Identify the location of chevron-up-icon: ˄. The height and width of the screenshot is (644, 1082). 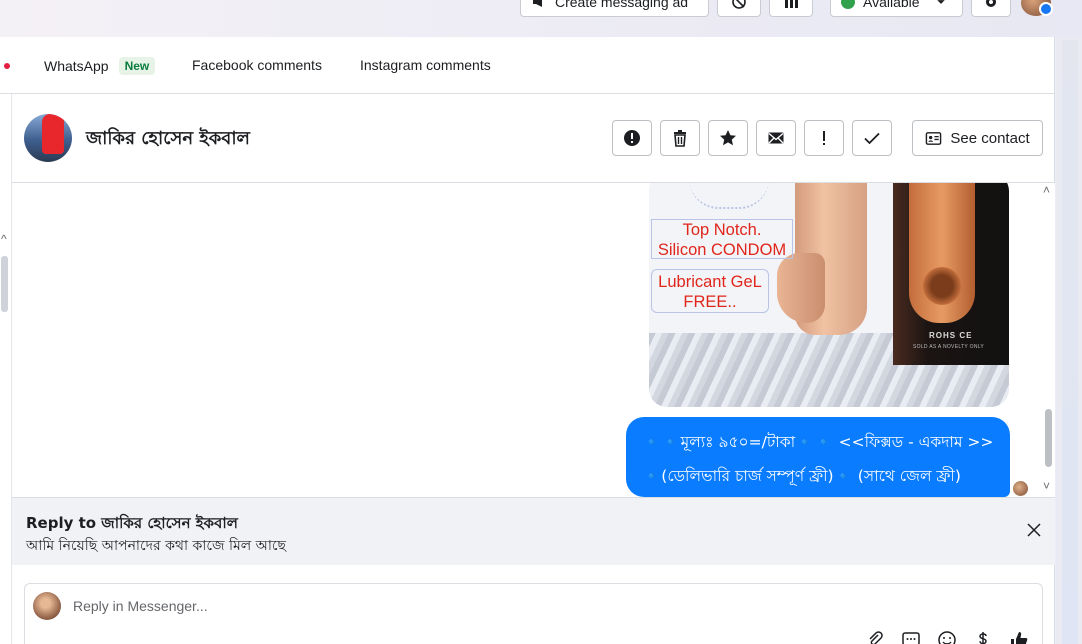
(1046, 190).